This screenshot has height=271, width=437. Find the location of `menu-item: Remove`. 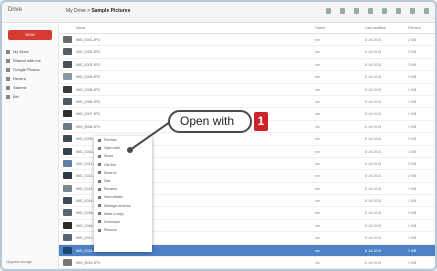

menu-item: Remove is located at coordinates (123, 230).